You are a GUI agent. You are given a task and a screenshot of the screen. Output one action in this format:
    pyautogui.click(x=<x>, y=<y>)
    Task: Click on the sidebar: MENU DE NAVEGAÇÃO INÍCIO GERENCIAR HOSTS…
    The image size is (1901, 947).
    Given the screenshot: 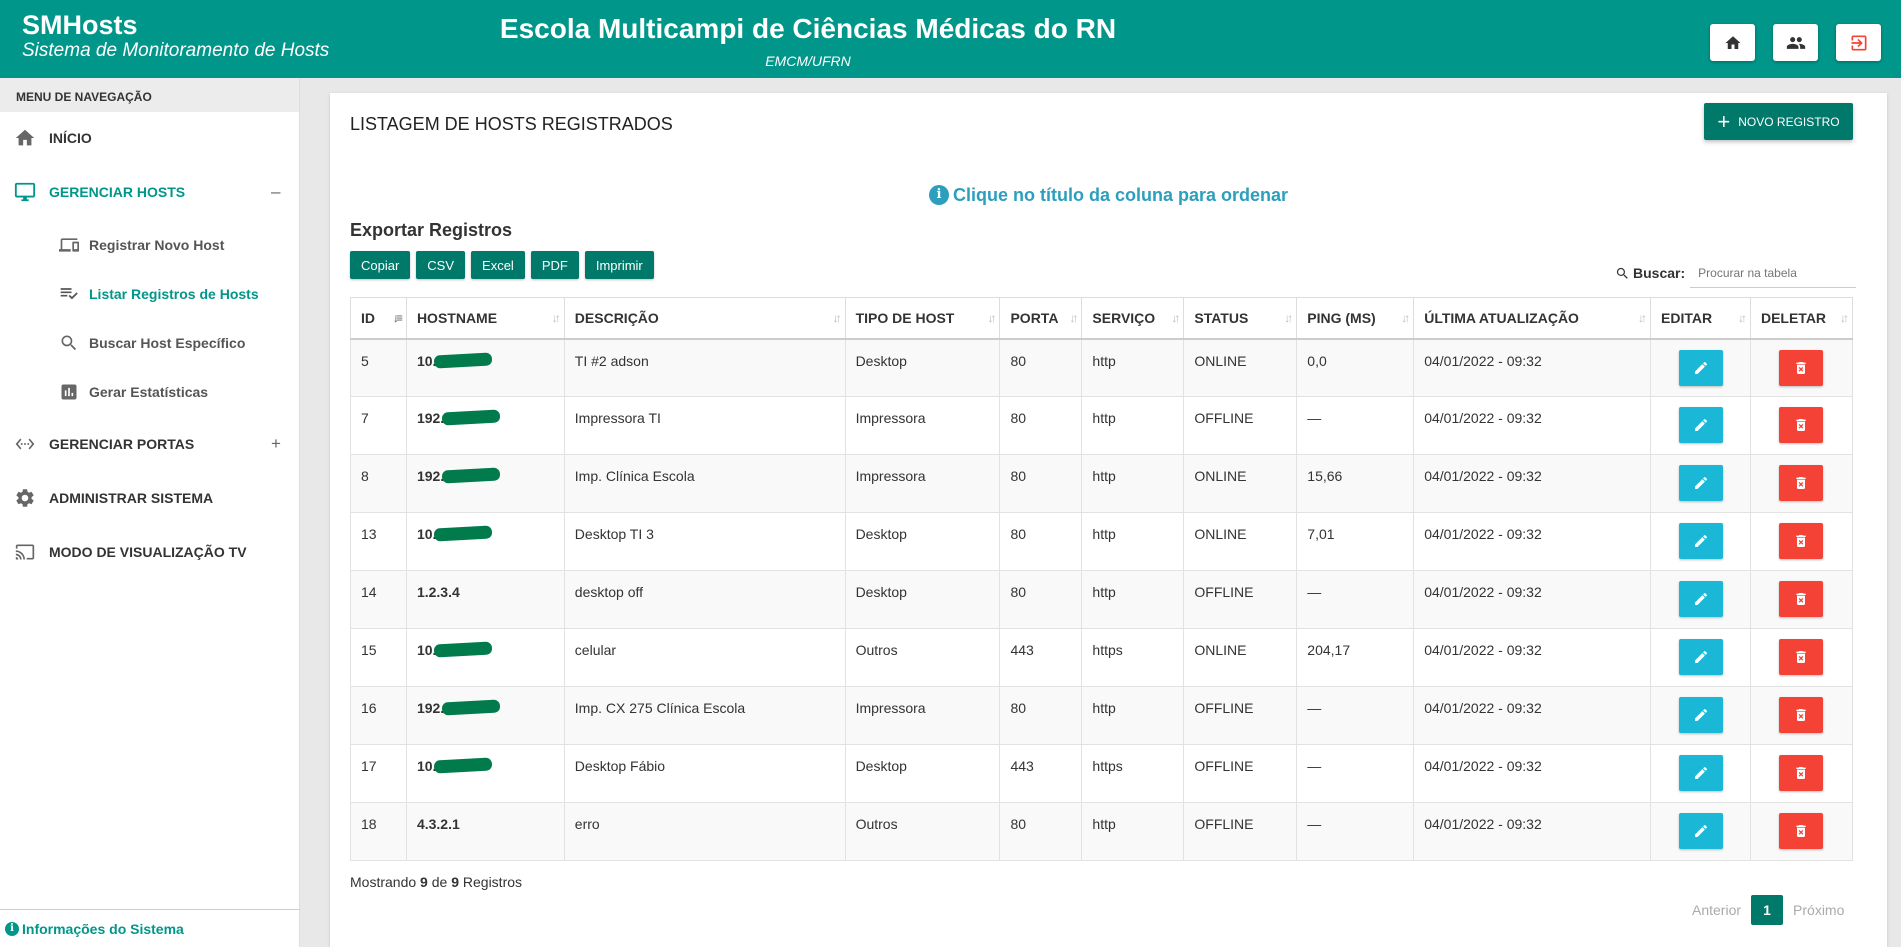 What is the action you would take?
    pyautogui.click(x=150, y=512)
    